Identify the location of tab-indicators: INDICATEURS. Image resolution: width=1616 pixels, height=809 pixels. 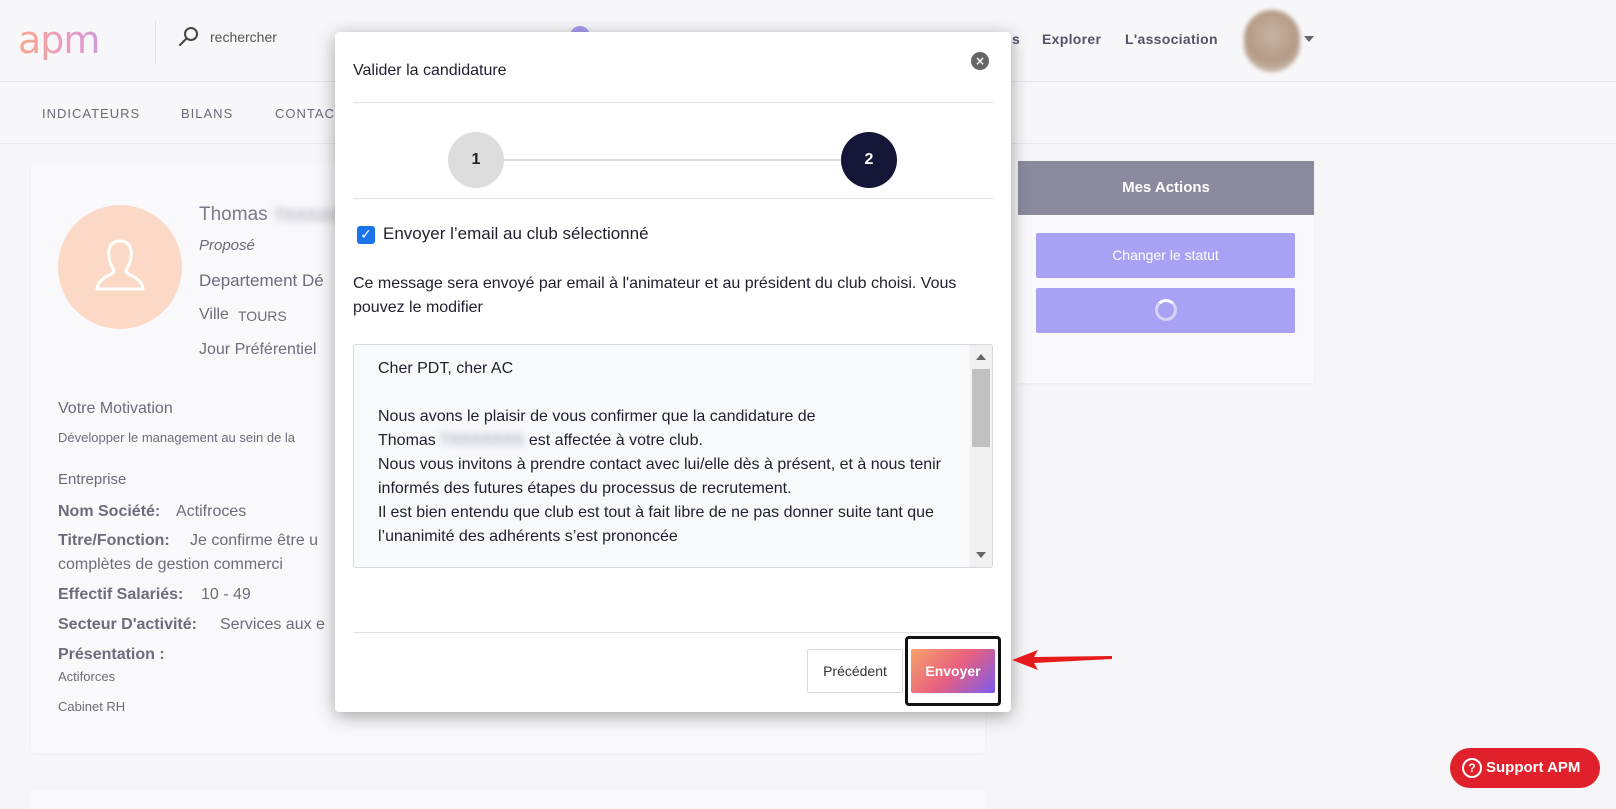
(91, 113).